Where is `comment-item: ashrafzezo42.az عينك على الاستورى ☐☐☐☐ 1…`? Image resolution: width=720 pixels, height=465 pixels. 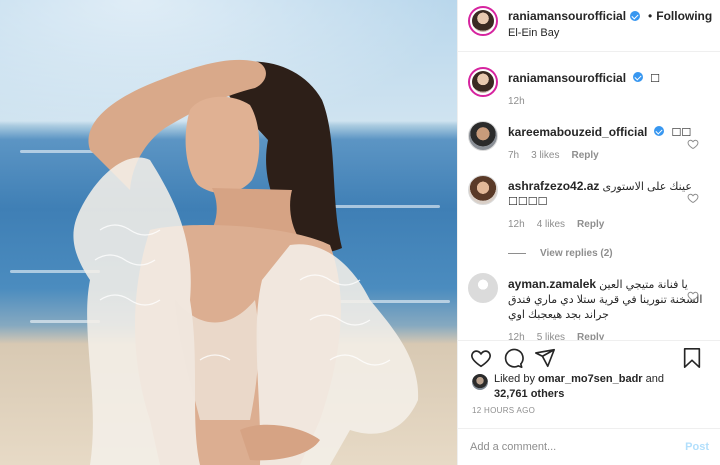
comment-item: ashrafzezo42.az عينك على الاستورى ☐☐☐☐ 1… is located at coordinates (594, 195).